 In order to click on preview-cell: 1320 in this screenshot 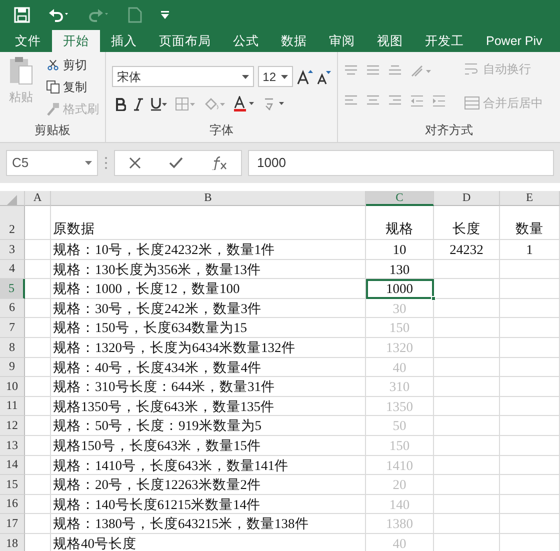, I will do `click(400, 348)`.